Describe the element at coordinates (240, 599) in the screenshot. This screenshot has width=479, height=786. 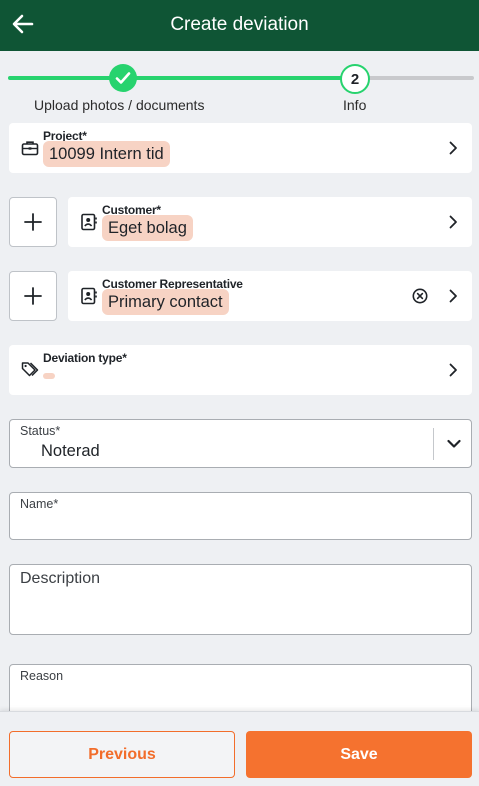
I see `description-field: Description` at that location.